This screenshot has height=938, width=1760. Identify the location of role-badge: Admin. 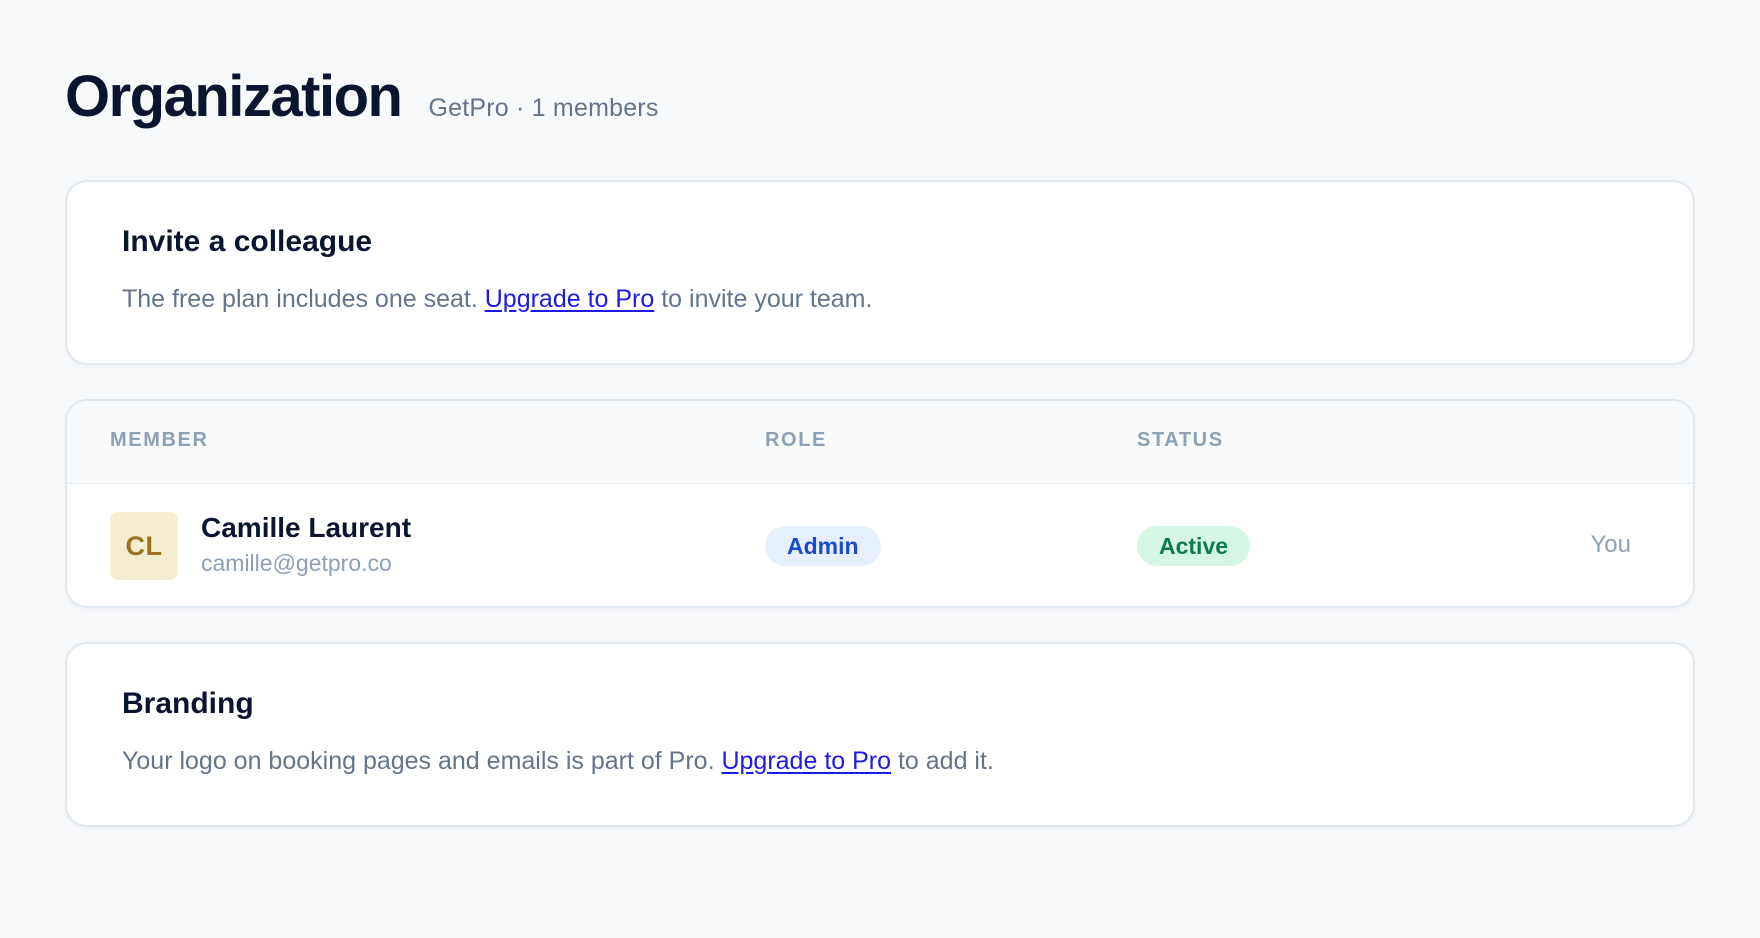
(823, 546).